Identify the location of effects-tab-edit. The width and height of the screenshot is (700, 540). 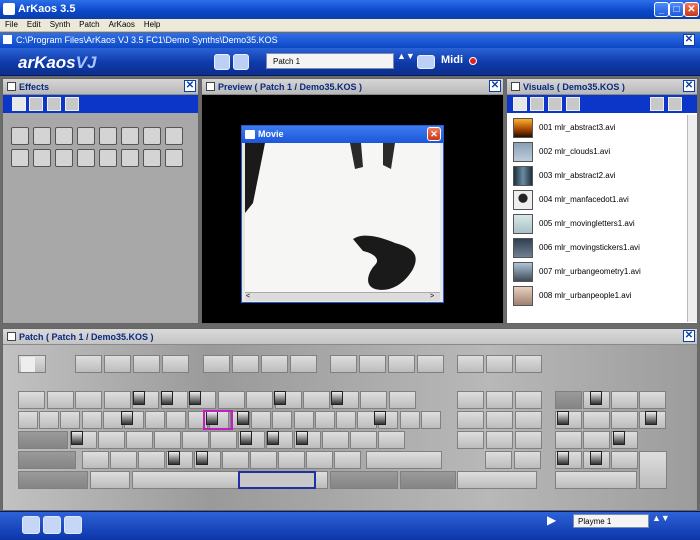
(72, 104).